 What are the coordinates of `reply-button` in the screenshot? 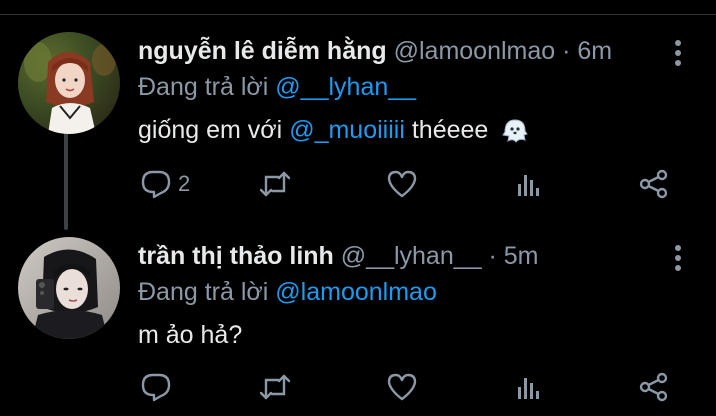 It's located at (156, 387).